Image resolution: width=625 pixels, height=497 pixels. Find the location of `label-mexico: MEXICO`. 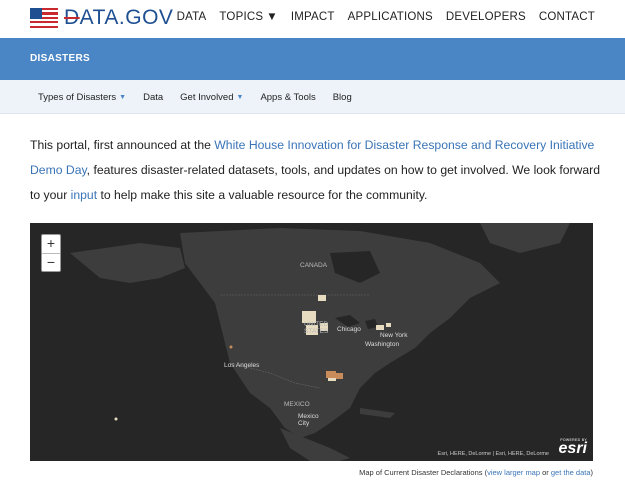

label-mexico: MEXICO is located at coordinates (297, 404).